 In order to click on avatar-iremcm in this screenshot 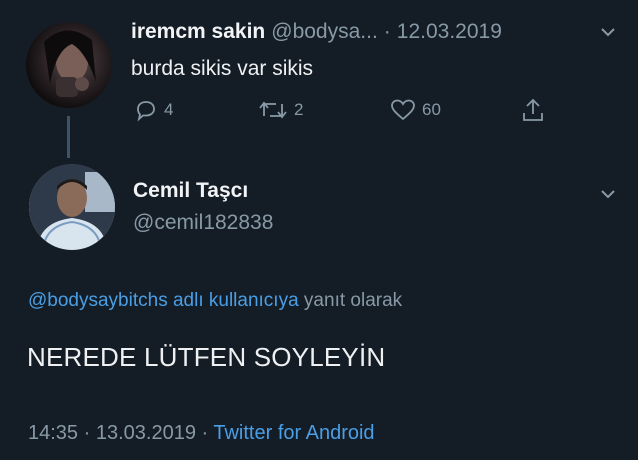, I will do `click(69, 65)`.